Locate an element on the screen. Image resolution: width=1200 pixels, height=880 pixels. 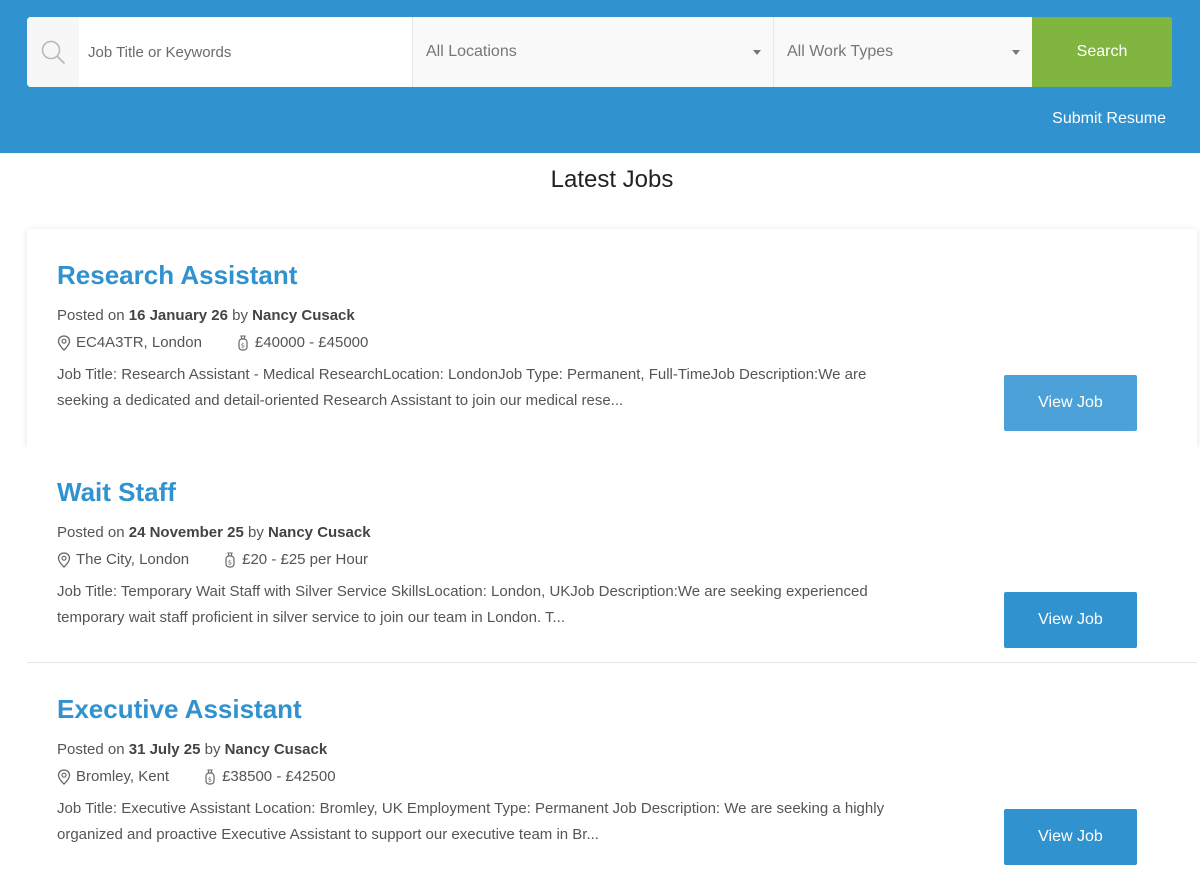
job-location-text: Bromley, Kent is located at coordinates (123, 776).